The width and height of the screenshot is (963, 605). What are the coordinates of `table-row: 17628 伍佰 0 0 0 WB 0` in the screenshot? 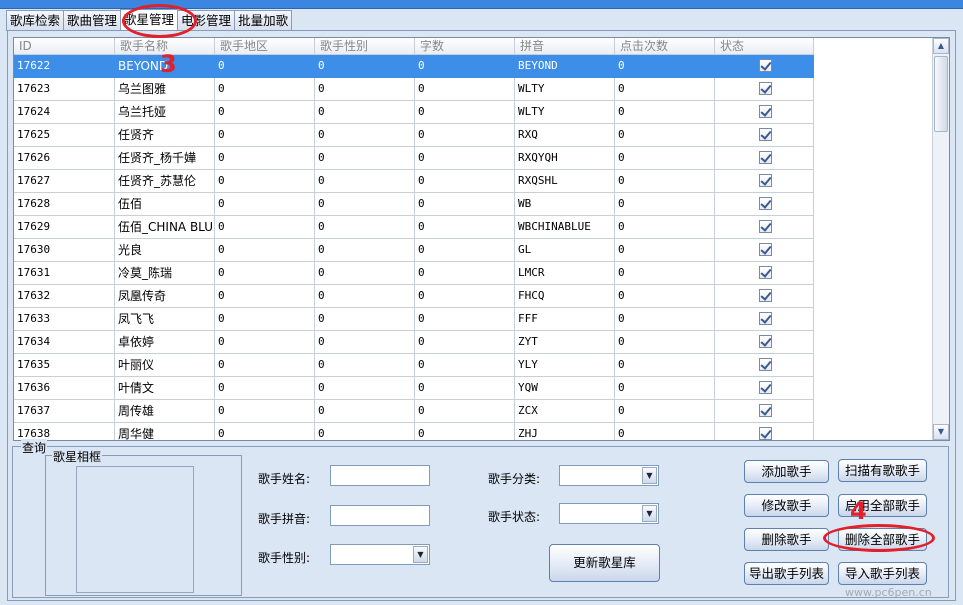 It's located at (414, 204).